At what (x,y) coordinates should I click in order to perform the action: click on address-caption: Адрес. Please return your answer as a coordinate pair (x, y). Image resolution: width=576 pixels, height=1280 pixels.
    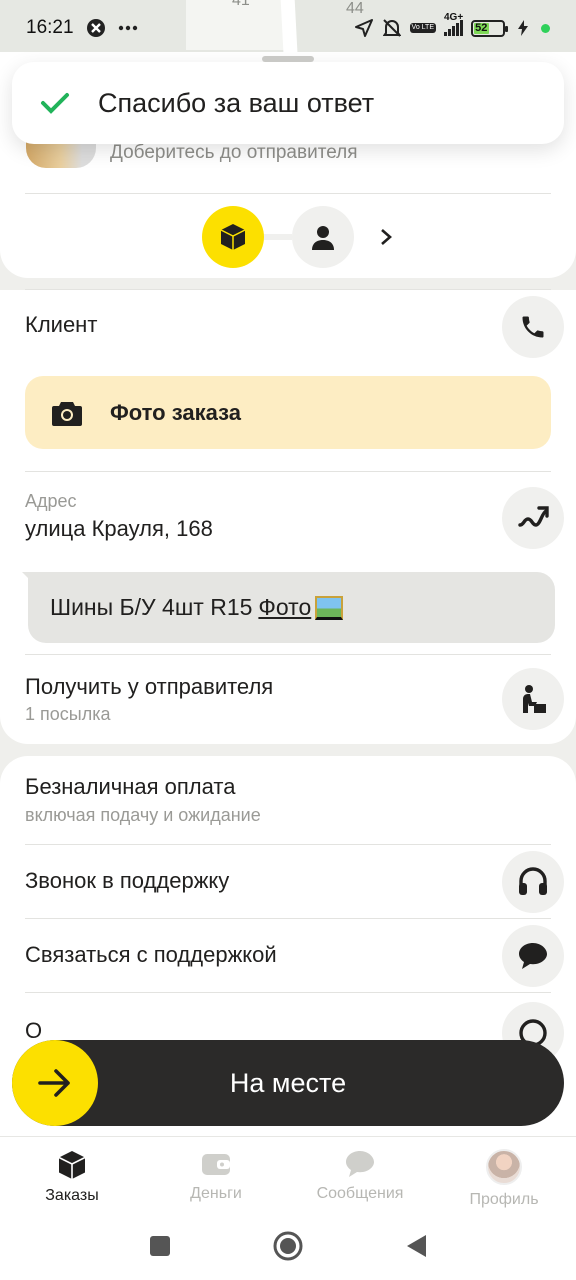
    Looking at the image, I should click on (51, 501).